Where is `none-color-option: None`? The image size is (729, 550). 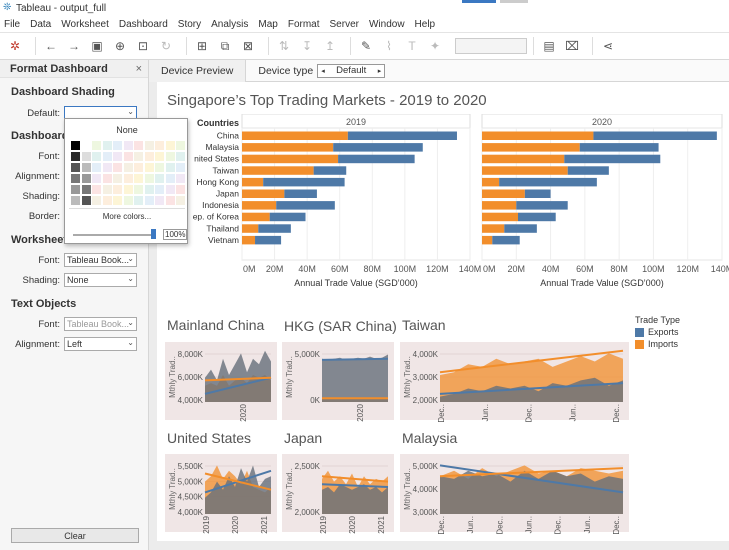 none-color-option: None is located at coordinates (127, 130).